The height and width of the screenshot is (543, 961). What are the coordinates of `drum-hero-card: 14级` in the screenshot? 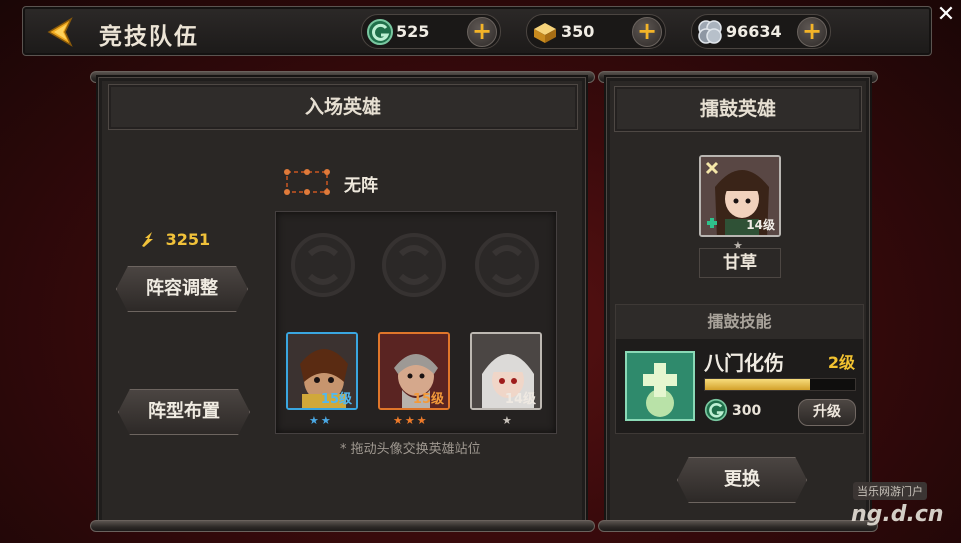 It's located at (740, 196).